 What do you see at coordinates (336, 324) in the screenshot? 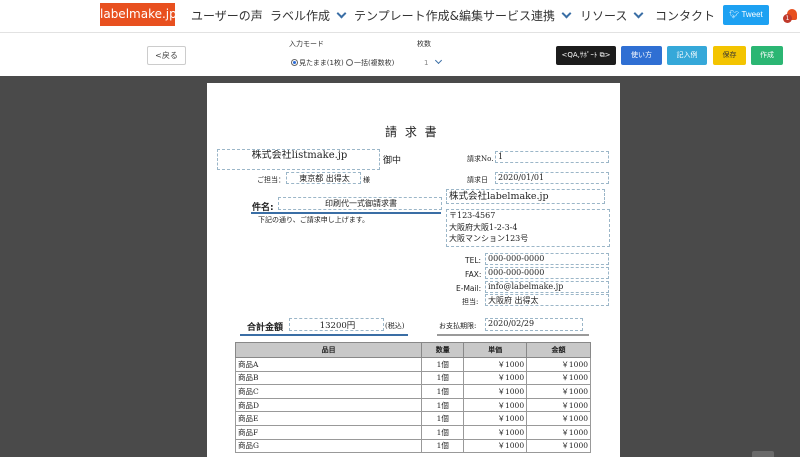
I see `total-field: 13200円` at bounding box center [336, 324].